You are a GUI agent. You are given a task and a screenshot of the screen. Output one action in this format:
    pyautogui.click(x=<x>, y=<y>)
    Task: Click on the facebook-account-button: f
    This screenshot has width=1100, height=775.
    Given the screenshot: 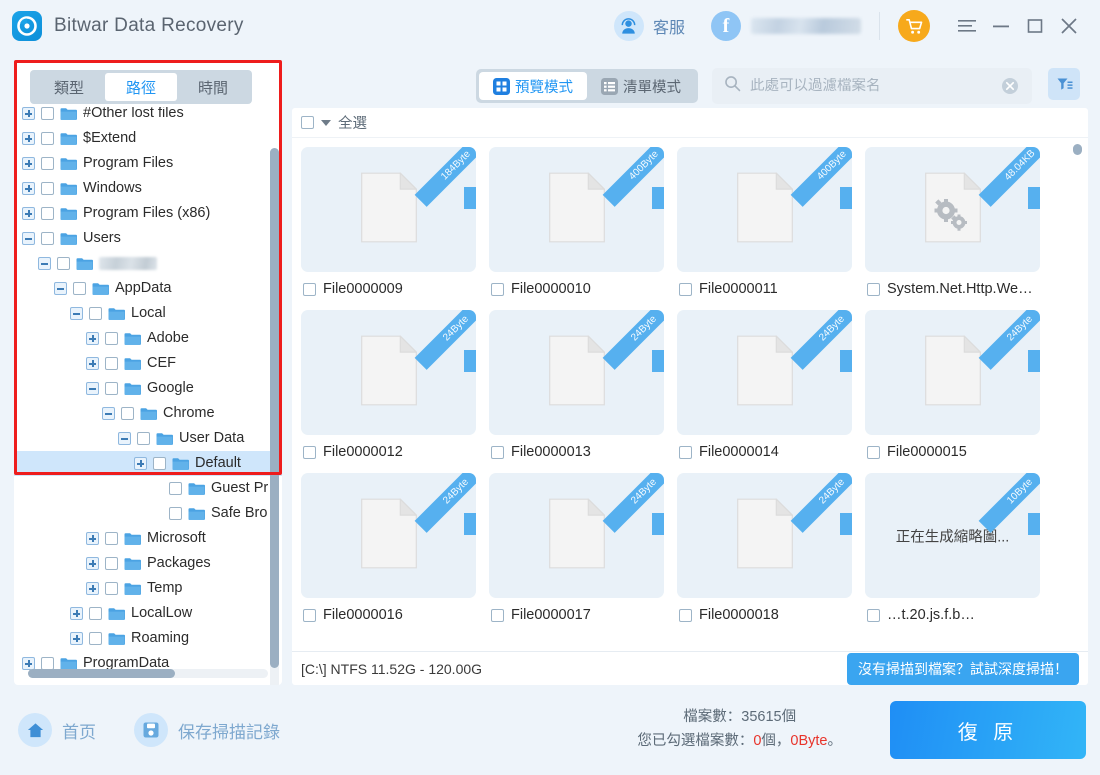 What is the action you would take?
    pyautogui.click(x=786, y=26)
    